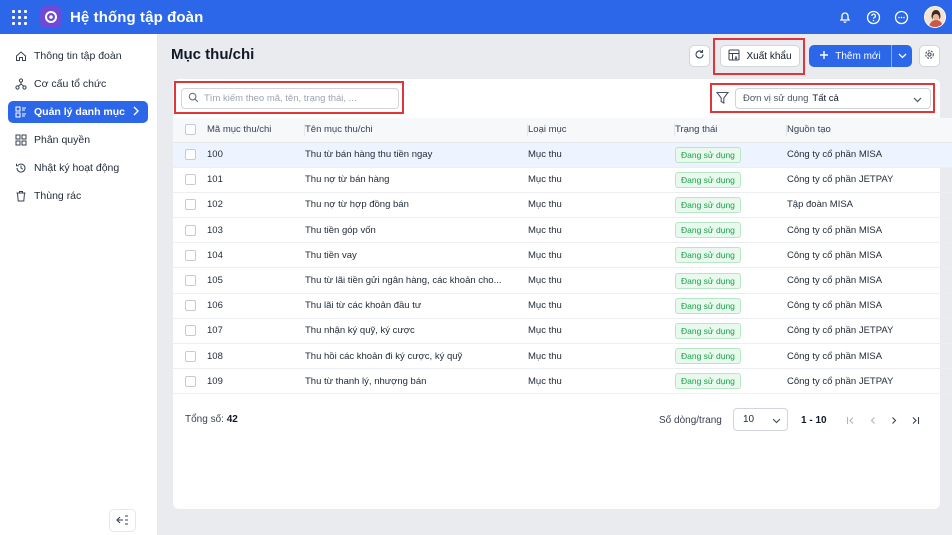 Image resolution: width=952 pixels, height=535 pixels. What do you see at coordinates (256, 280) in the screenshot?
I see `cell-code: 105` at bounding box center [256, 280].